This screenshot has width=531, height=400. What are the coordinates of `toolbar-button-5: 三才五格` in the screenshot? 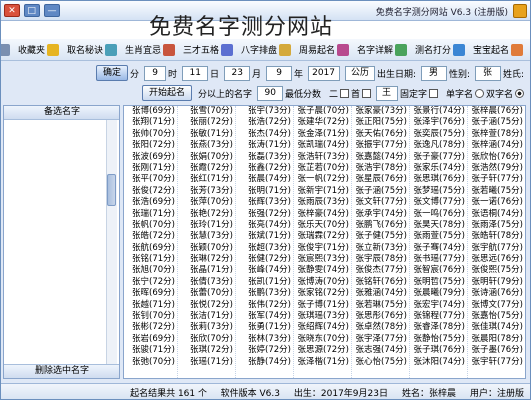 It's located at (208, 50).